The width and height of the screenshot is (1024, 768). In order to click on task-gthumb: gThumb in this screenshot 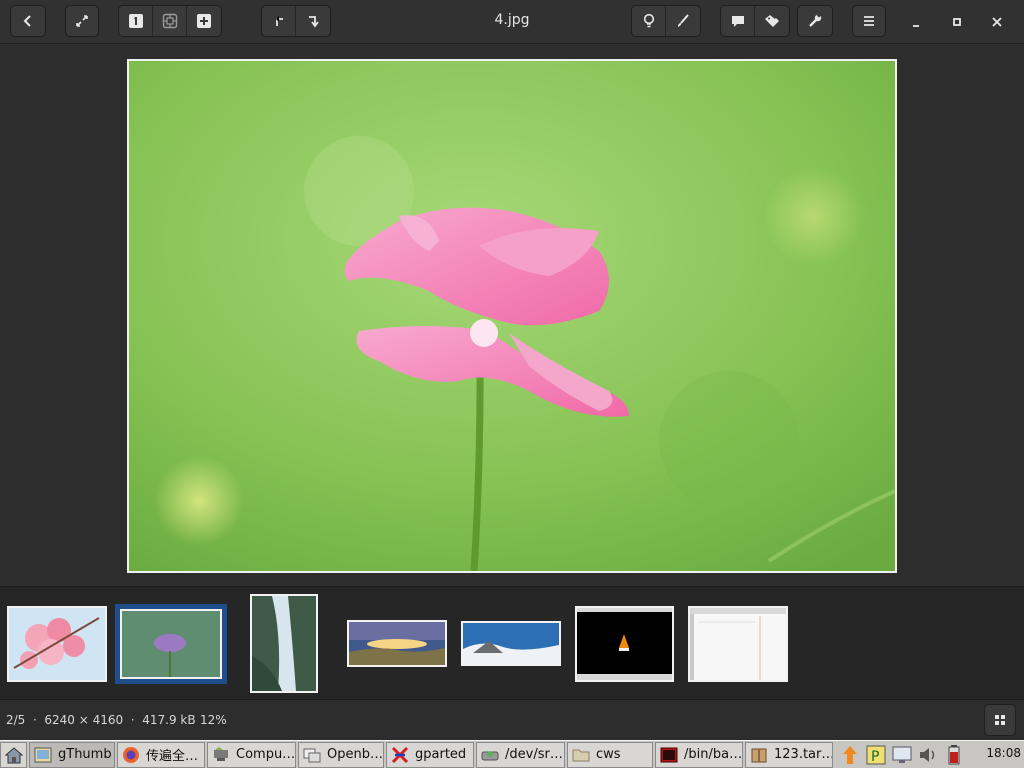, I will do `click(72, 754)`.